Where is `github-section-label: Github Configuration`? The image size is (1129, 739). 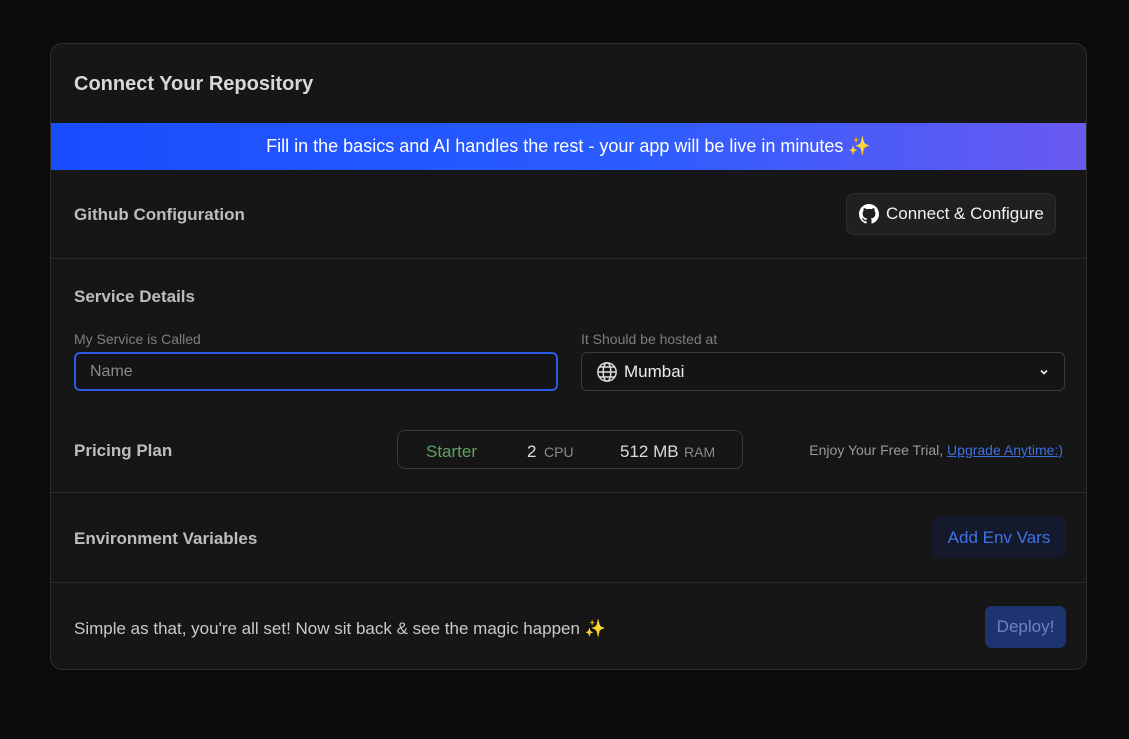
github-section-label: Github Configuration is located at coordinates (159, 214).